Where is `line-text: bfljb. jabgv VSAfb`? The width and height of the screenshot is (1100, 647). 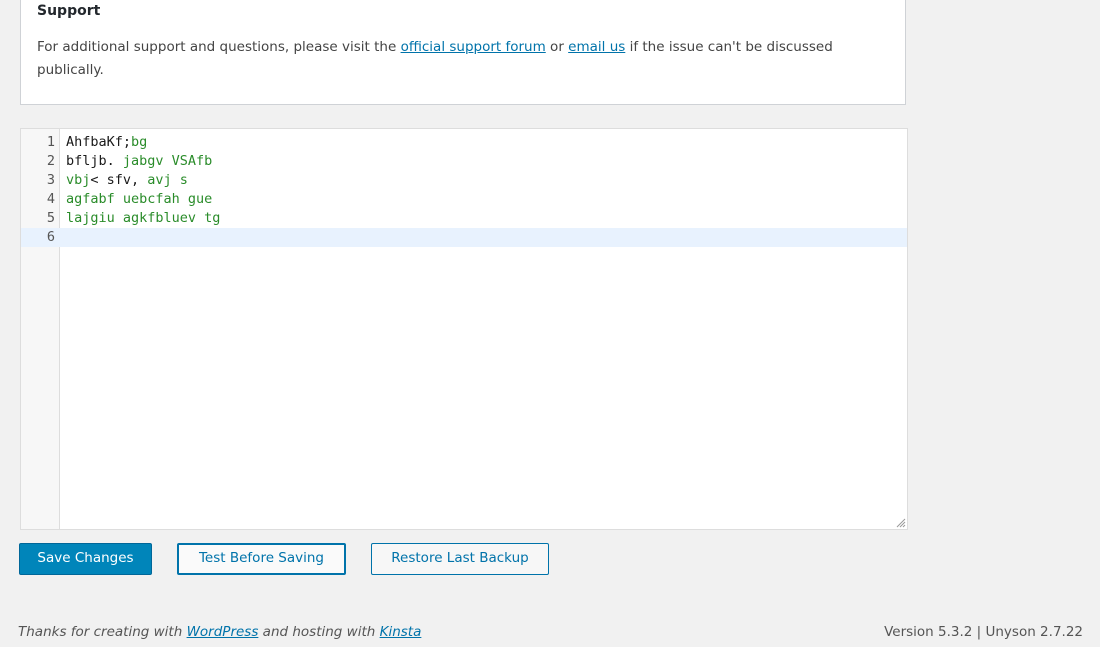
line-text: bfljb. jabgv VSAfb is located at coordinates (139, 161).